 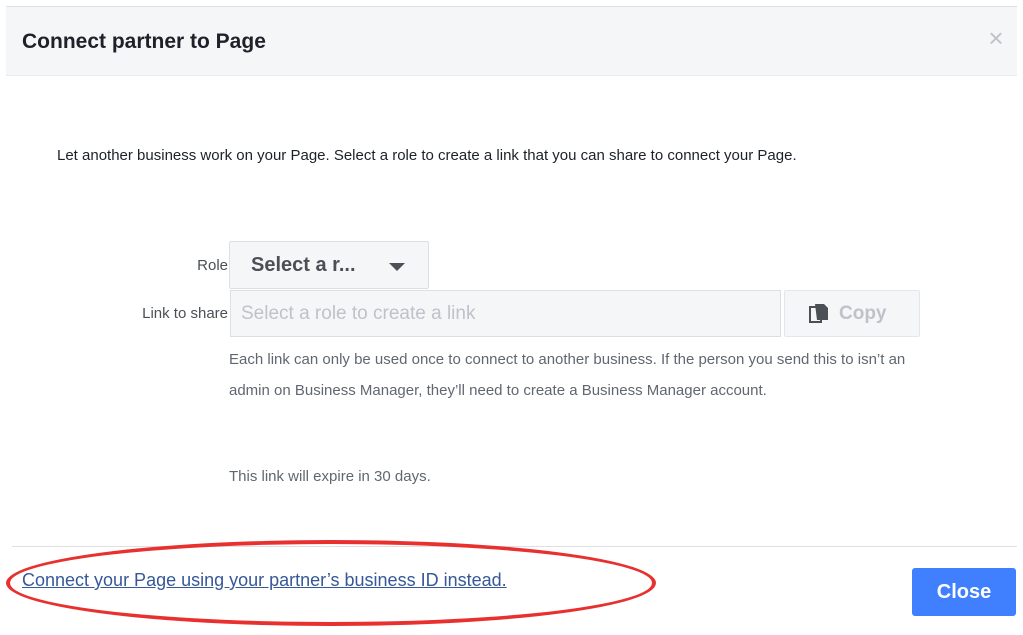 What do you see at coordinates (514, 546) in the screenshot?
I see `footer-divider` at bounding box center [514, 546].